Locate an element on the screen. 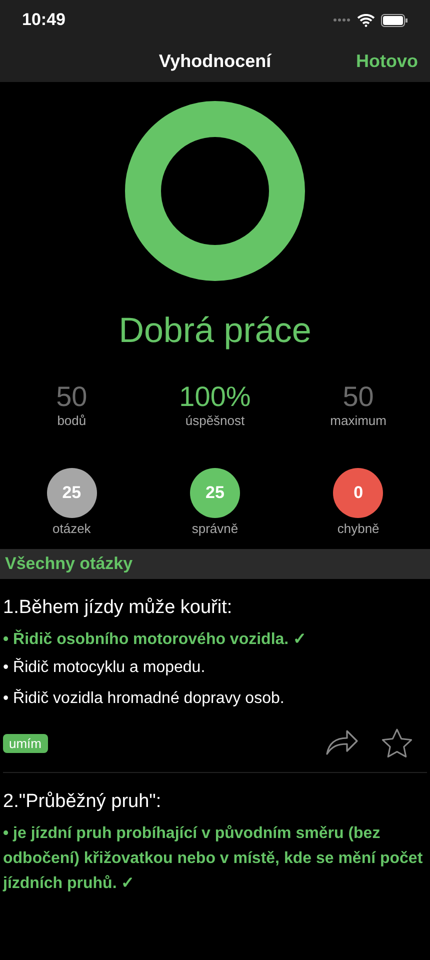  known-tag: umím is located at coordinates (25, 743).